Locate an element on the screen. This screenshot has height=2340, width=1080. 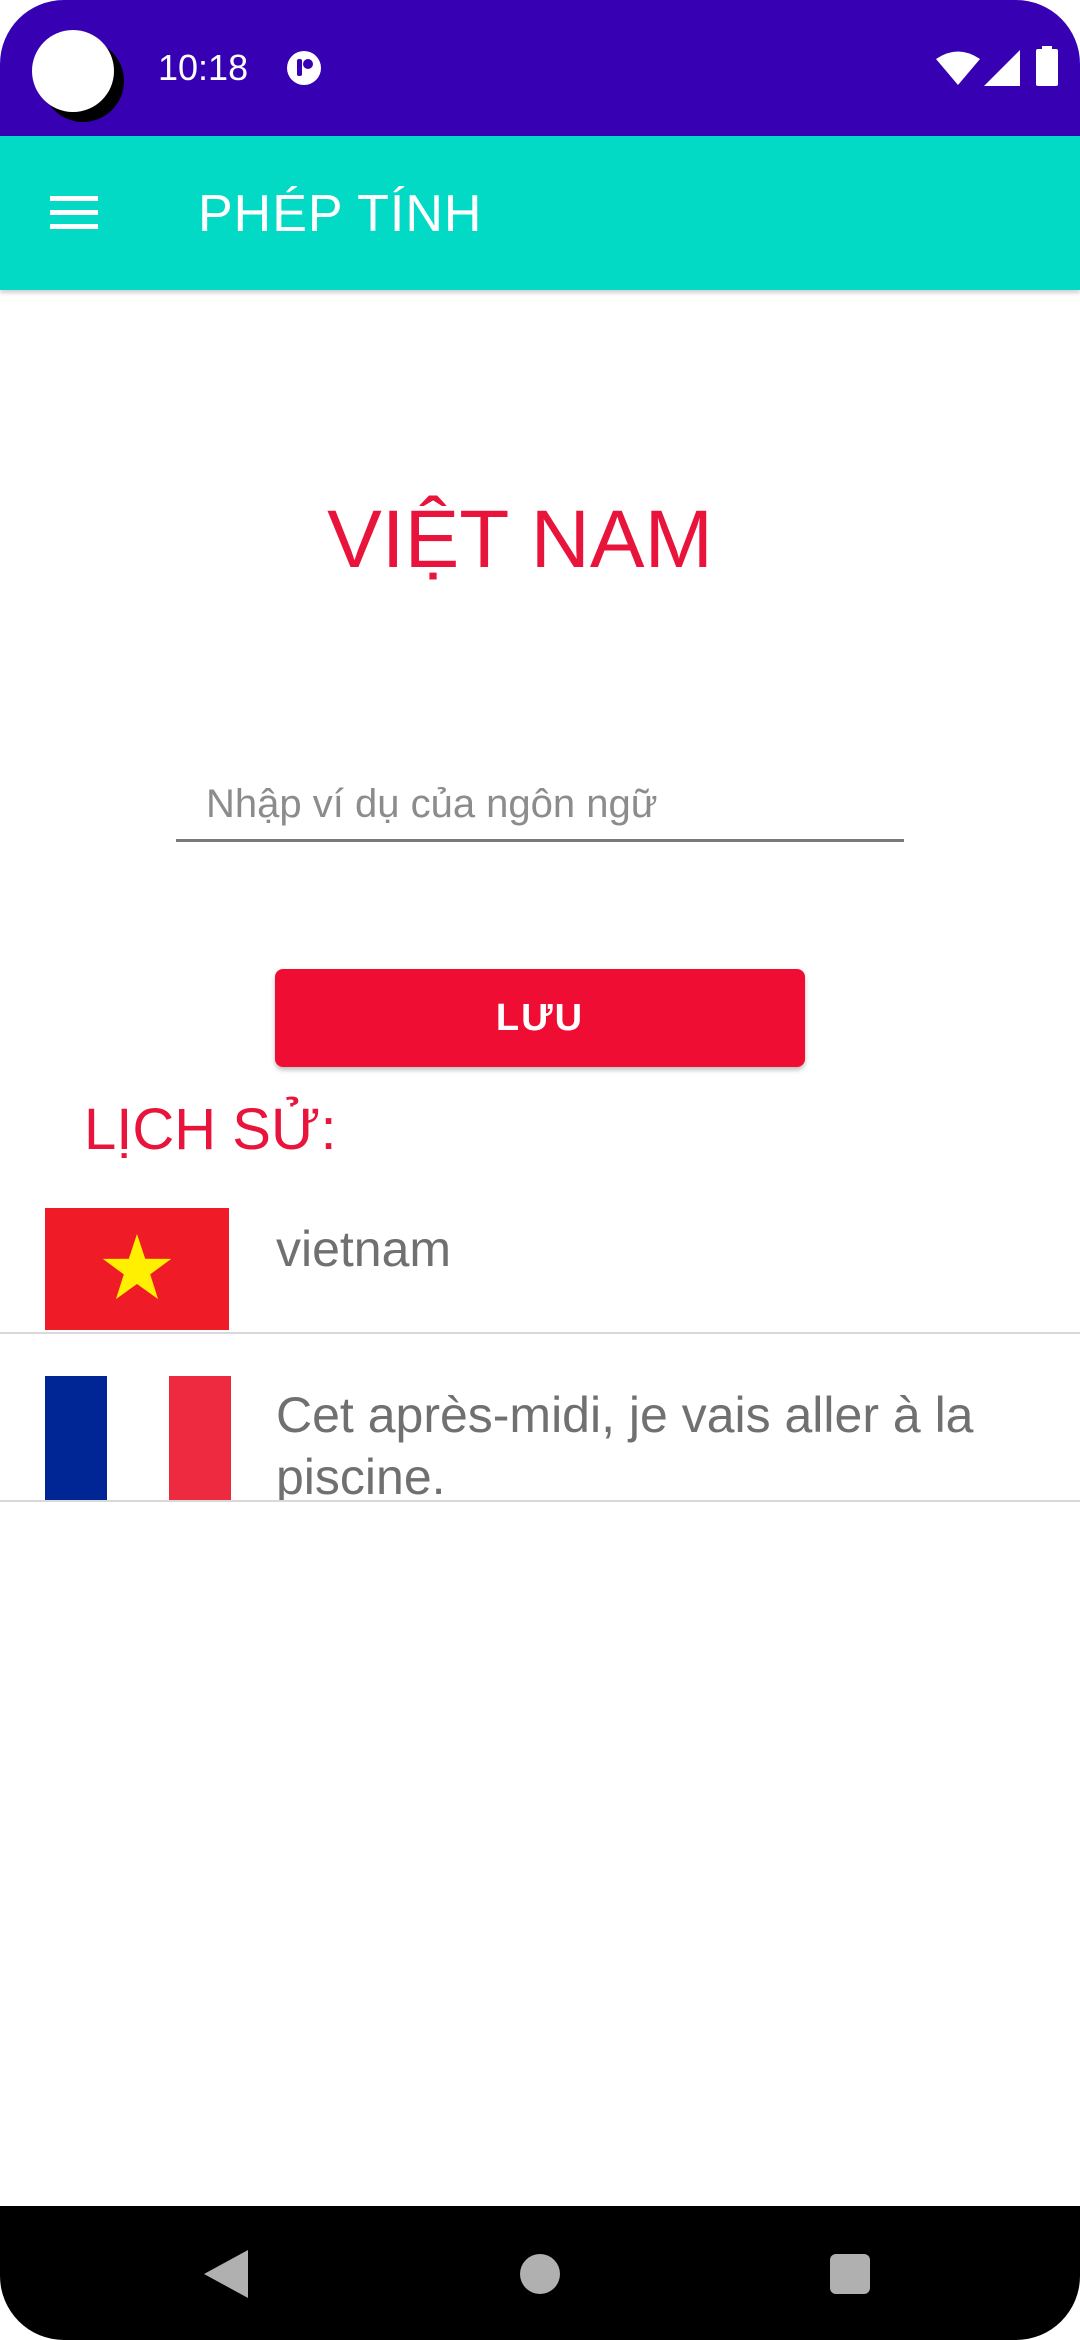
navigation-bar is located at coordinates (540, 2273).